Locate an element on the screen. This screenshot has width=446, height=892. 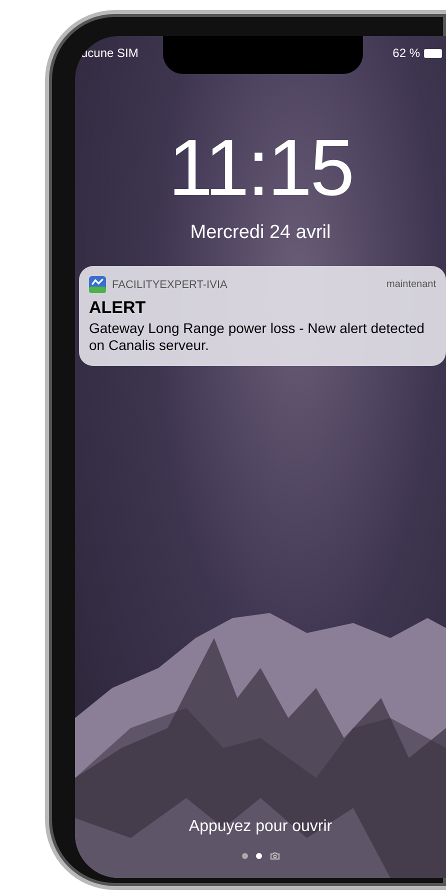
camera-icon is located at coordinates (275, 856).